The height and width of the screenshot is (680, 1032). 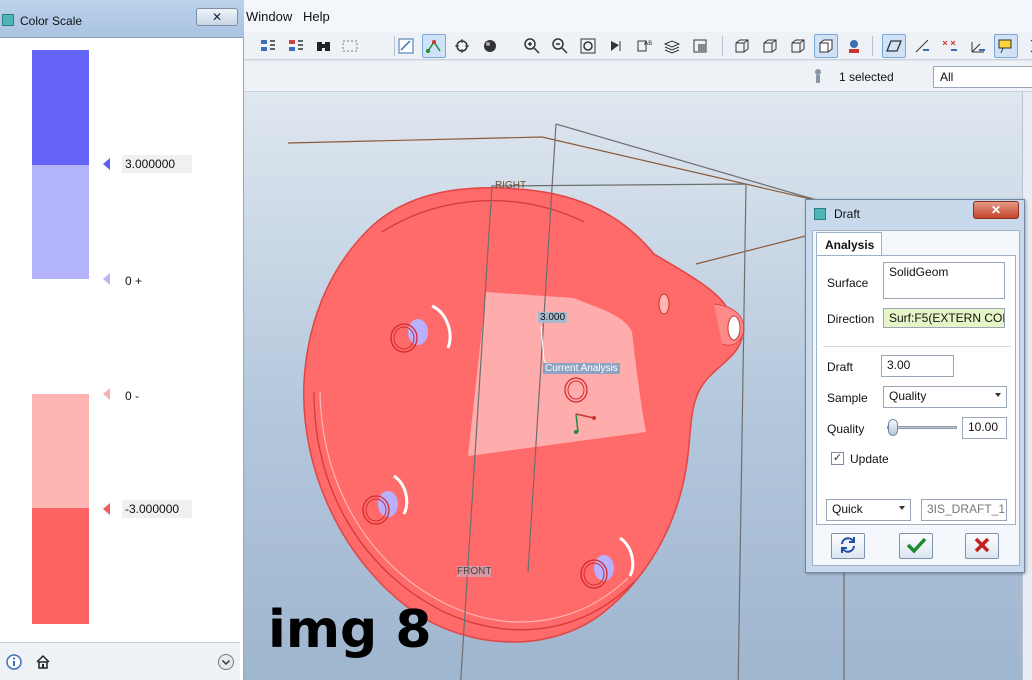 What do you see at coordinates (734, 328) in the screenshot?
I see `tab-hole` at bounding box center [734, 328].